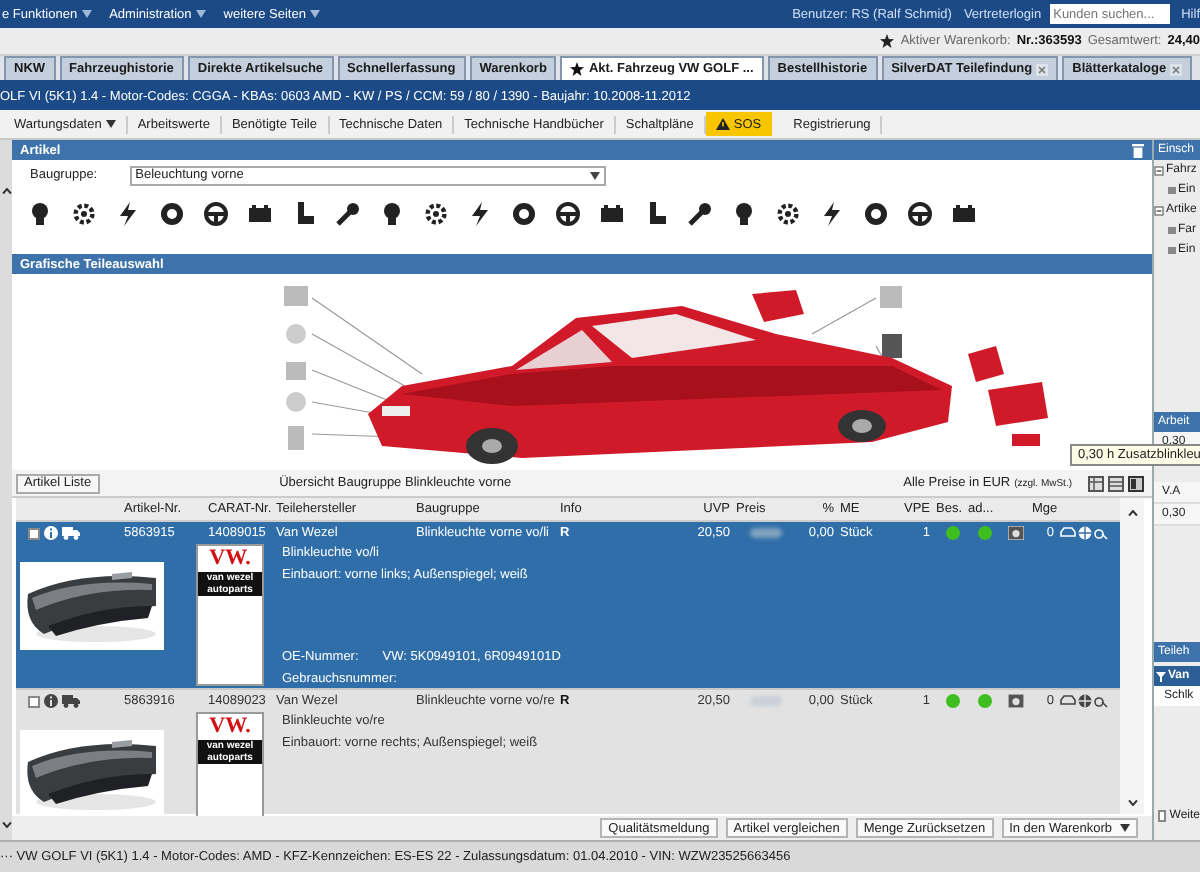  What do you see at coordinates (1096, 483) in the screenshot?
I see `table-view-icon` at bounding box center [1096, 483].